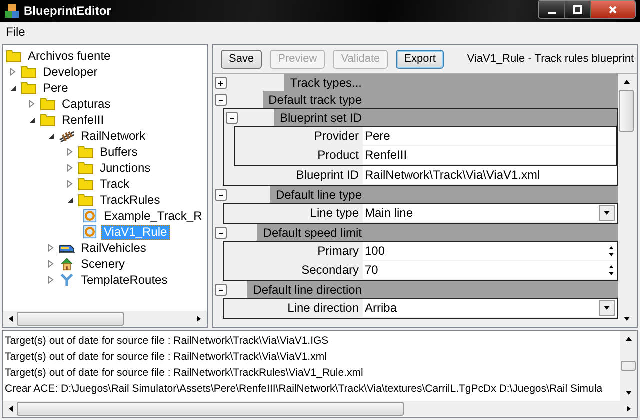  What do you see at coordinates (119, 152) in the screenshot?
I see `tree-item: Buffers` at bounding box center [119, 152].